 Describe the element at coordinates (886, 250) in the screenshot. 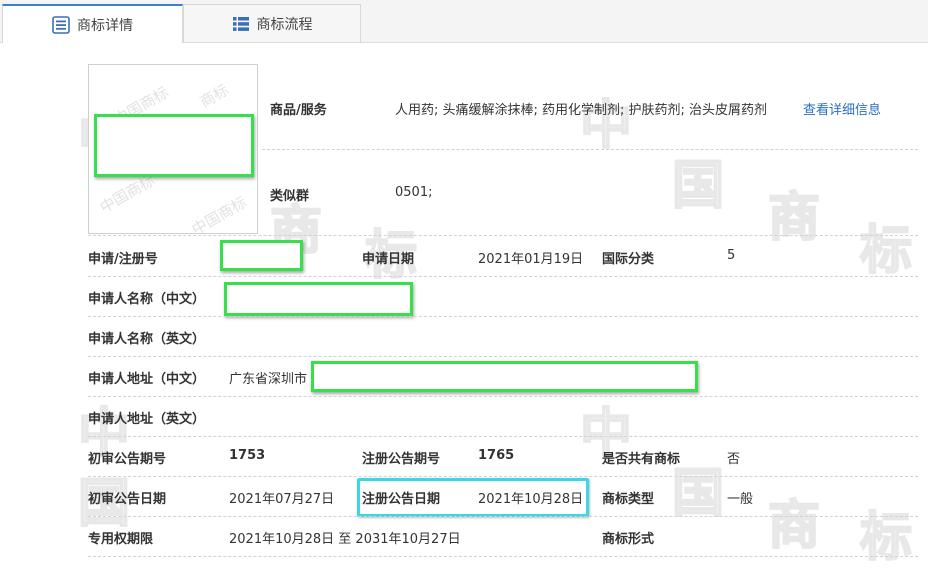

I see `watermark-char: 标` at that location.